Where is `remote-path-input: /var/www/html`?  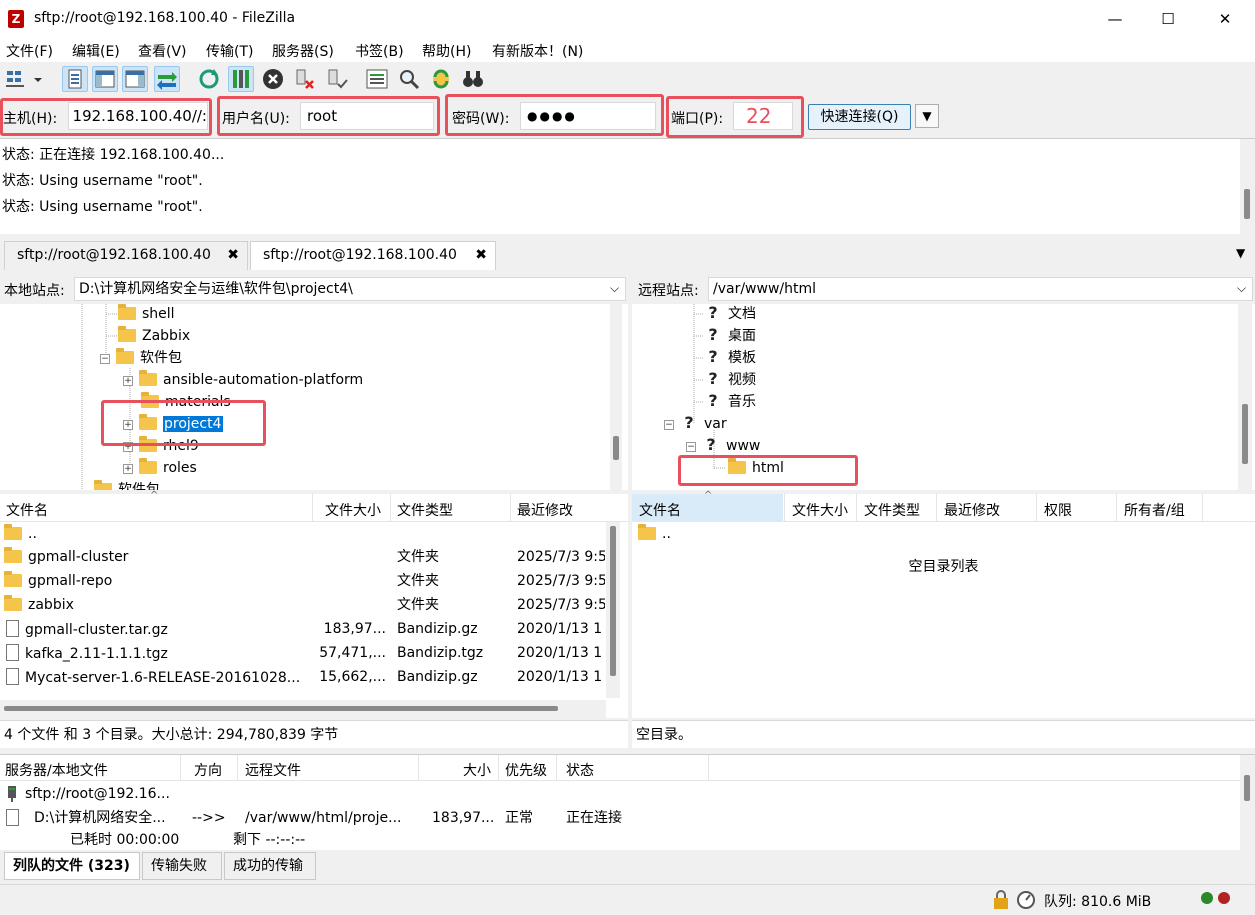
remote-path-input: /var/www/html is located at coordinates (980, 289).